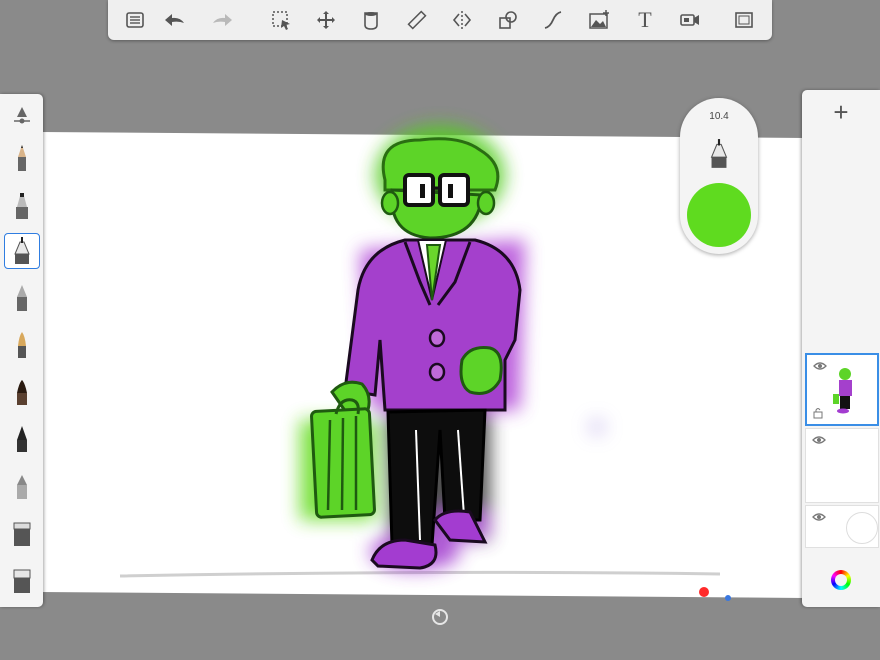 The height and width of the screenshot is (660, 880). I want to click on symmetry-icon, so click(462, 20).